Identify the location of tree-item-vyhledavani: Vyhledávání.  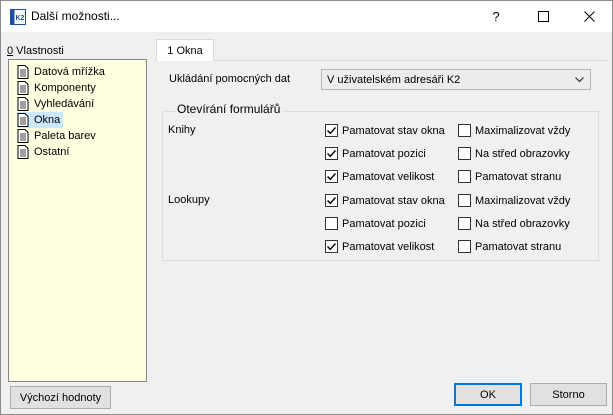
(57, 104).